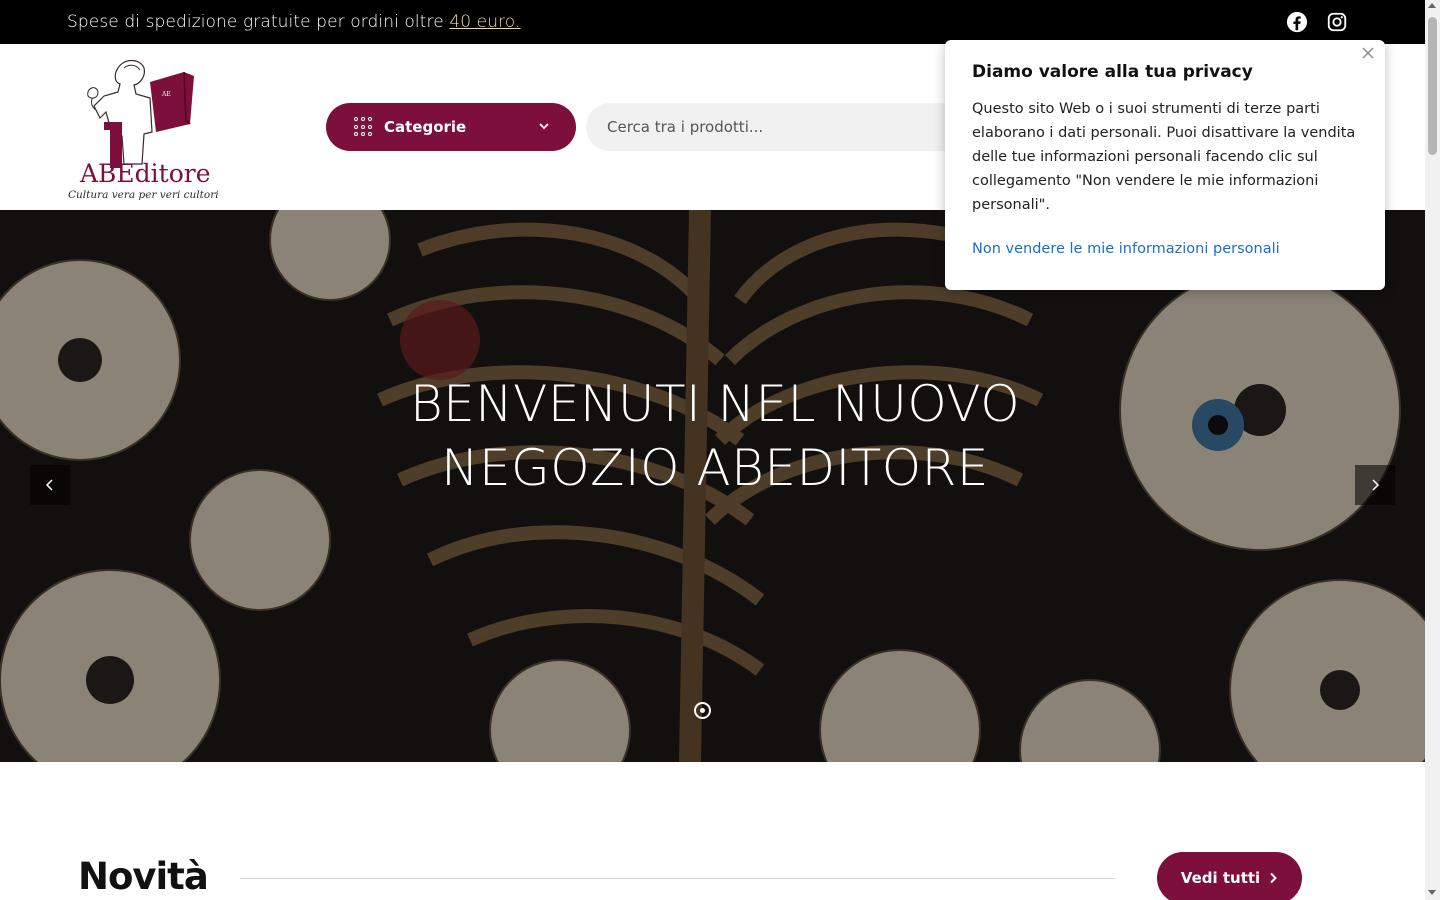 This screenshot has width=1440, height=900. I want to click on grid-icon, so click(364, 127).